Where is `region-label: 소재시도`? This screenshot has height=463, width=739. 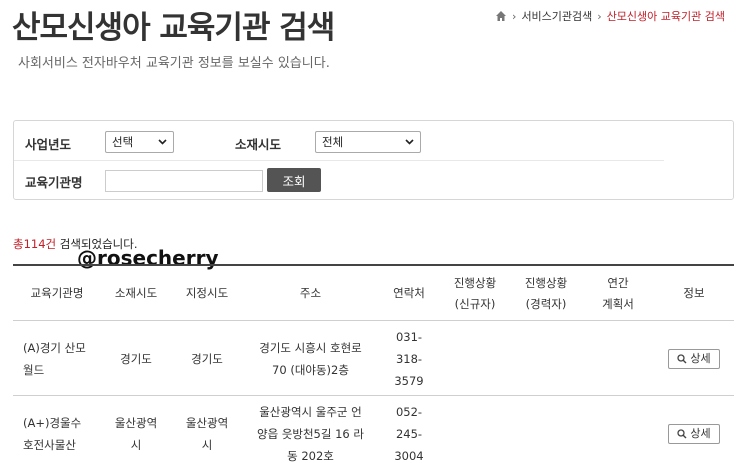 region-label: 소재시도 is located at coordinates (258, 144).